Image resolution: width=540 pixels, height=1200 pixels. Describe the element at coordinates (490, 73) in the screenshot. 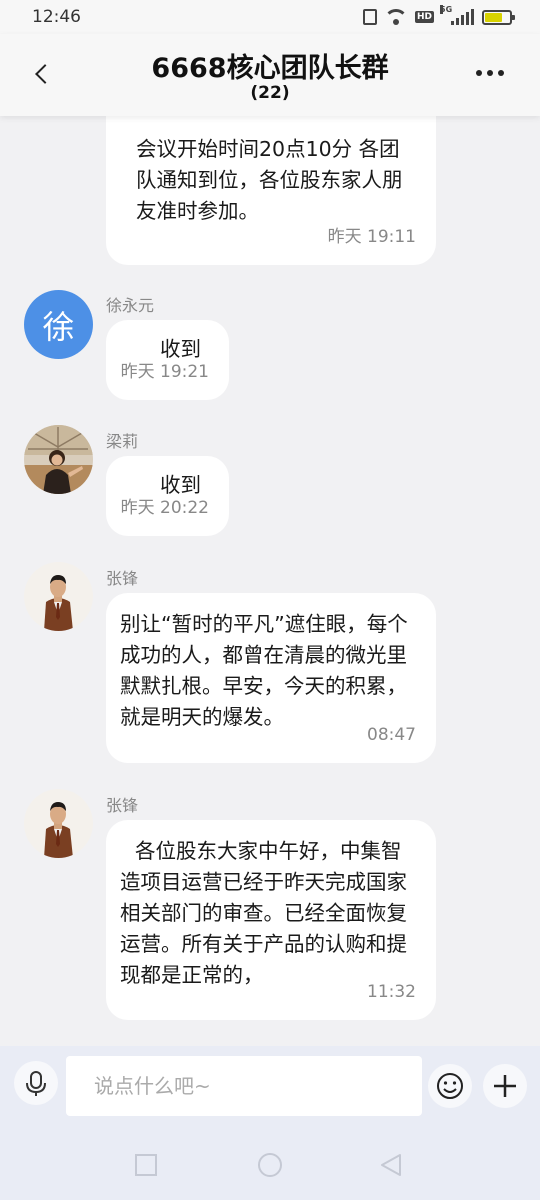

I see `more-options-icon` at that location.